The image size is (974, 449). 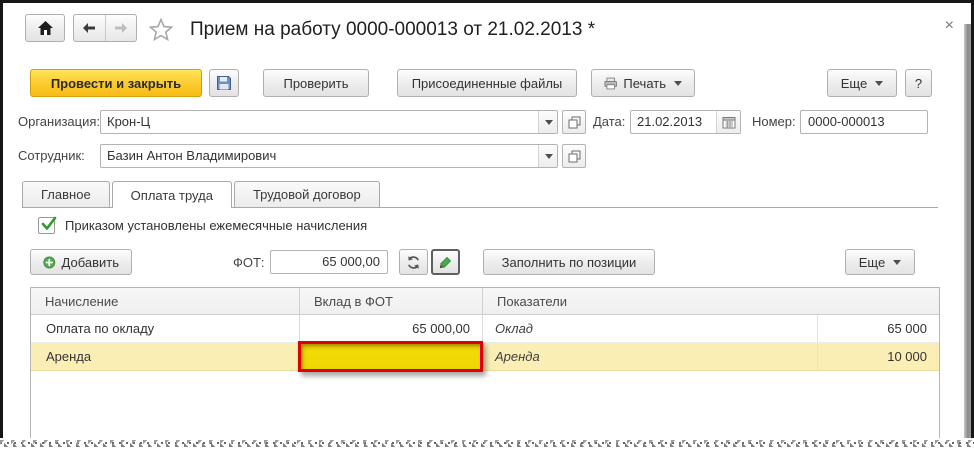 I want to click on indicator-name-cell: Оклад, so click(x=650, y=328).